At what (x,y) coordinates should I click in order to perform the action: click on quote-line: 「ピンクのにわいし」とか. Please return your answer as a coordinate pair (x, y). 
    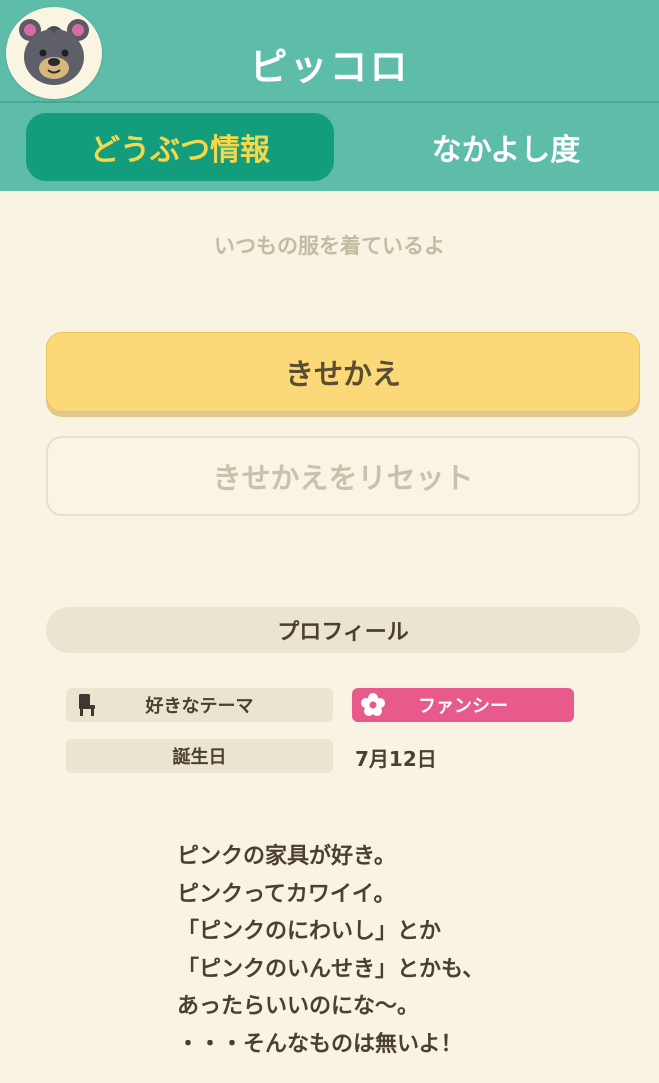
    Looking at the image, I should click on (309, 931).